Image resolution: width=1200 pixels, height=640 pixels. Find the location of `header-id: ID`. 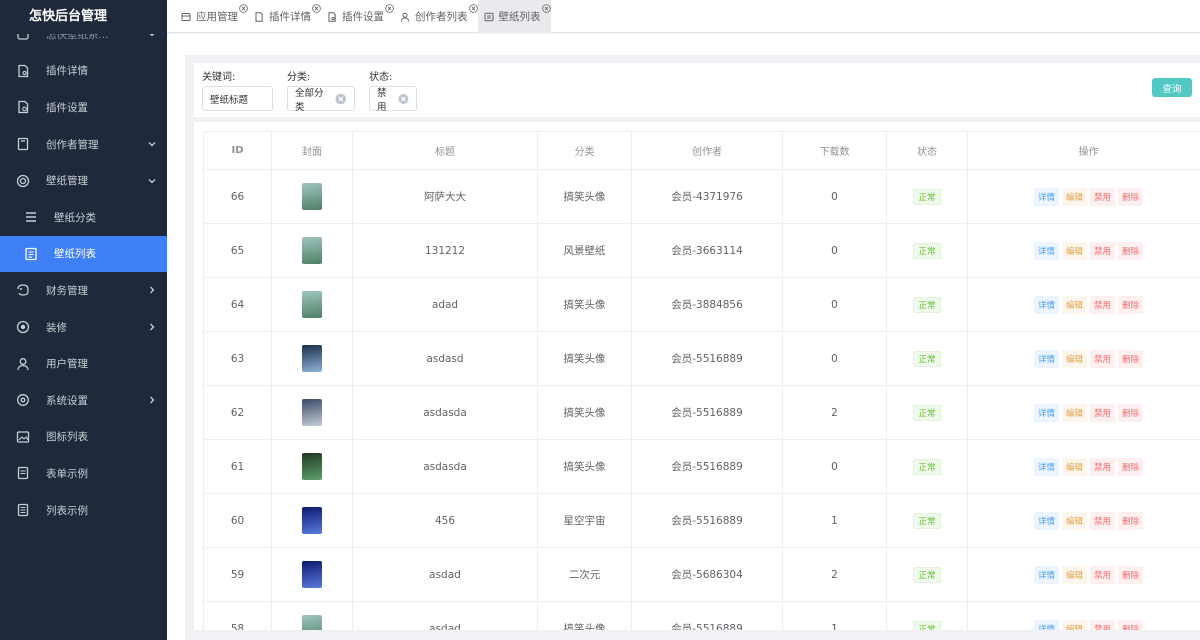

header-id: ID is located at coordinates (237, 150).